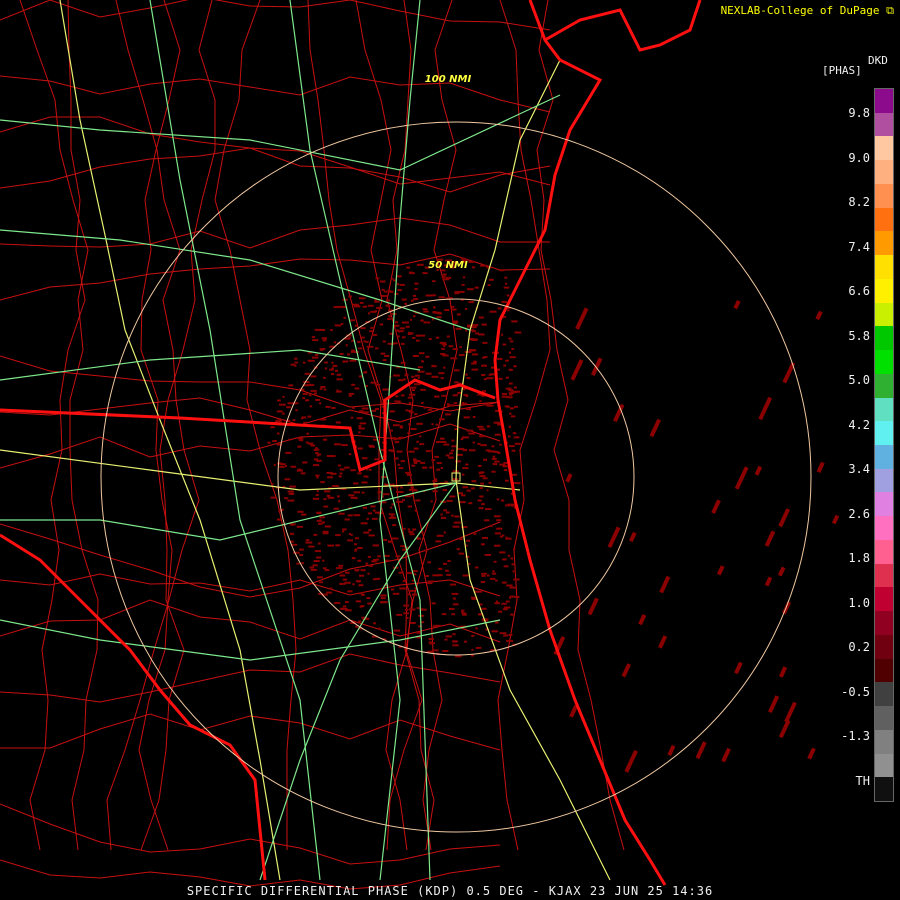  What do you see at coordinates (842, 70) in the screenshot?
I see `legend-unit: [PHAS]` at bounding box center [842, 70].